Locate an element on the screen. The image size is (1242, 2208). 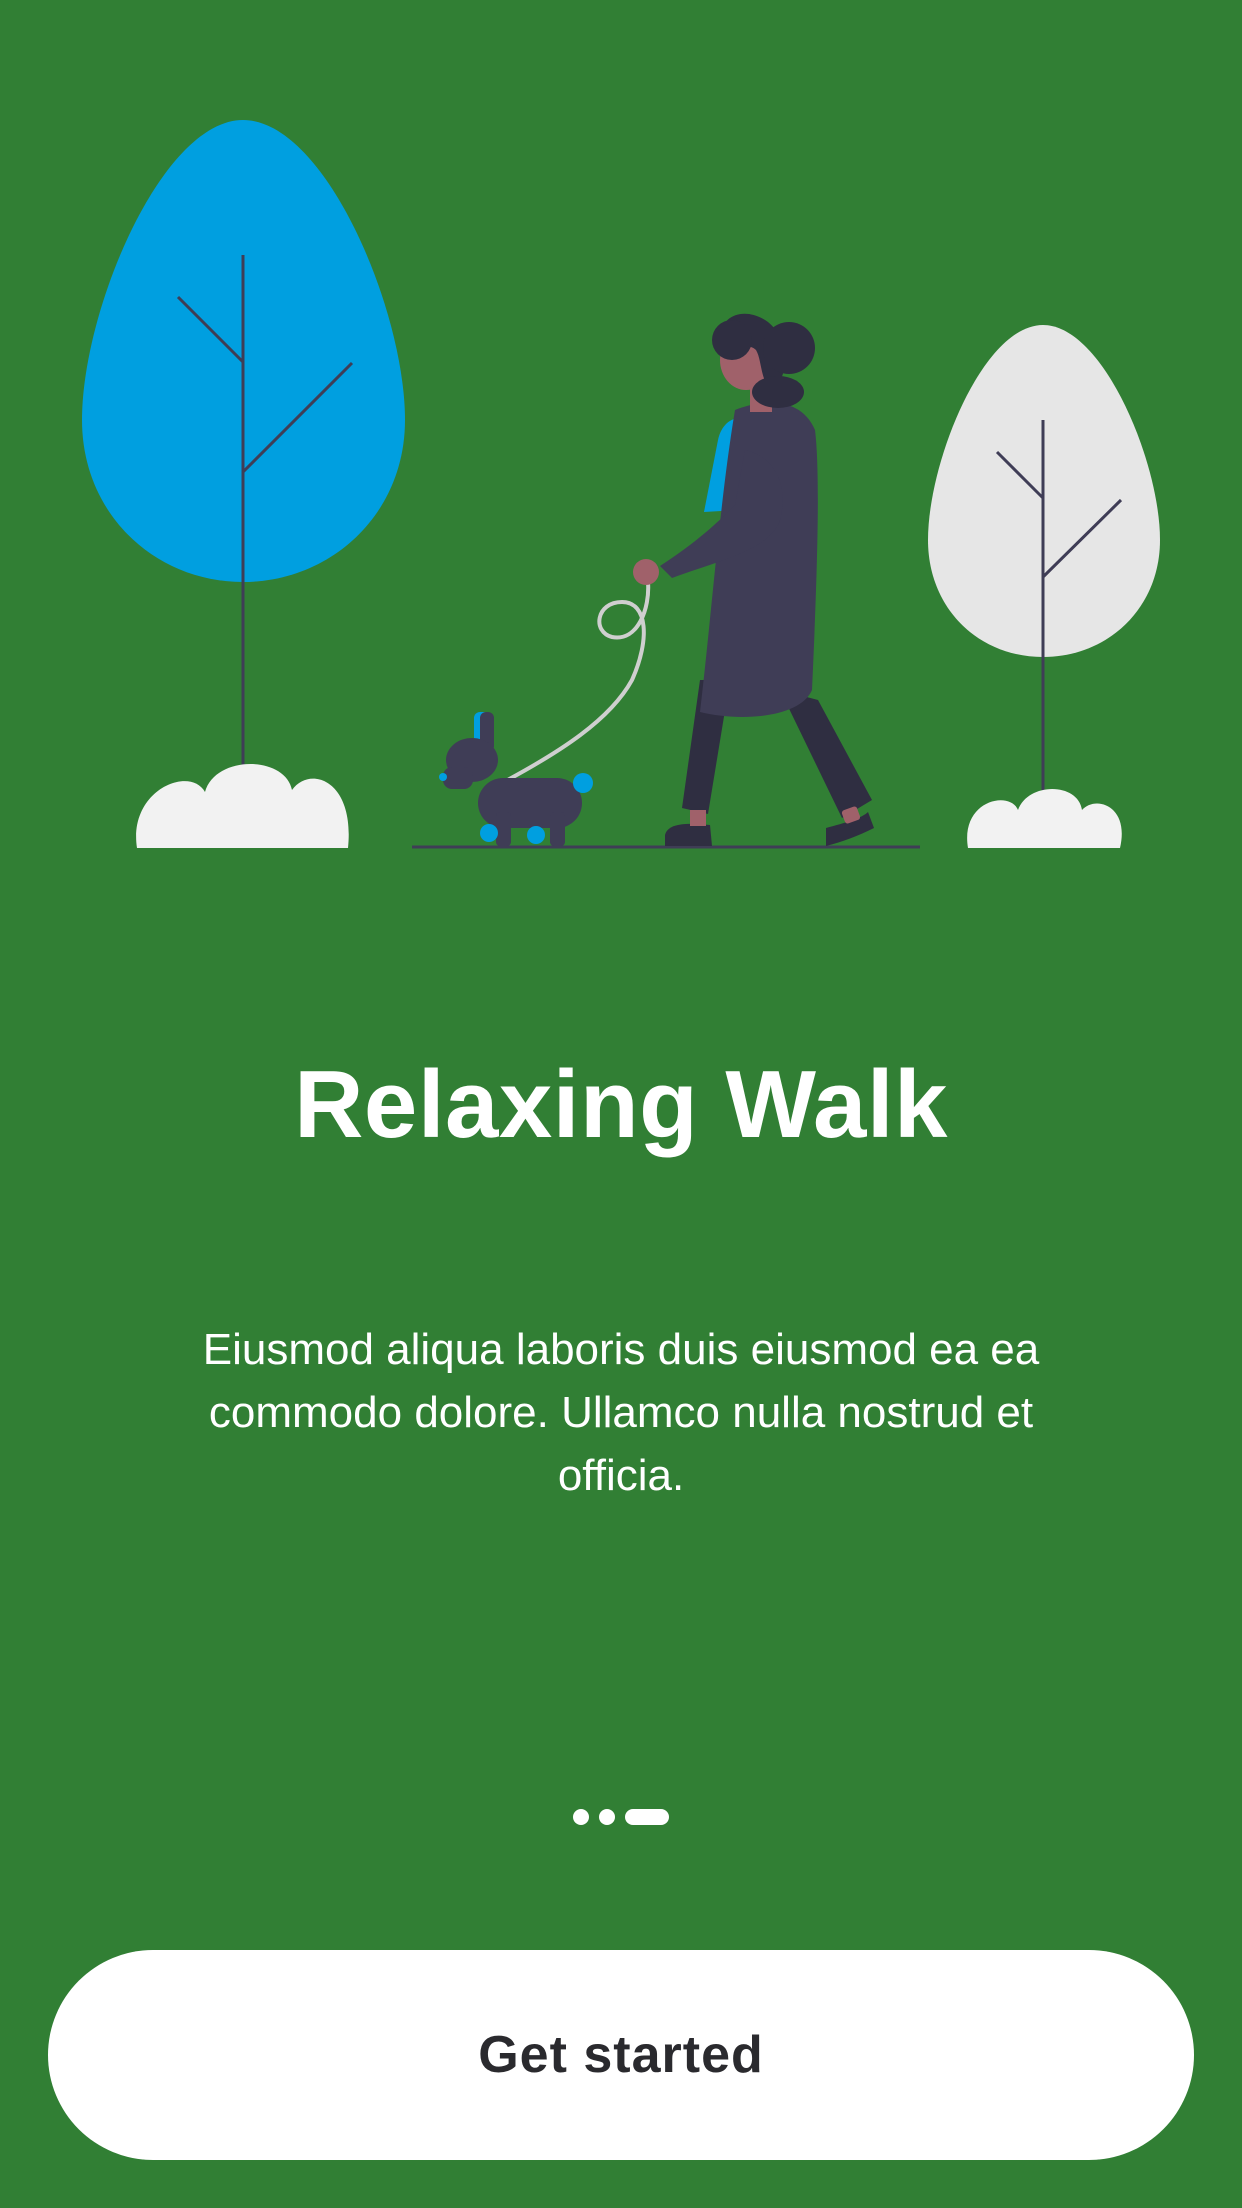
grey-tree-icon is located at coordinates (1044, 557).